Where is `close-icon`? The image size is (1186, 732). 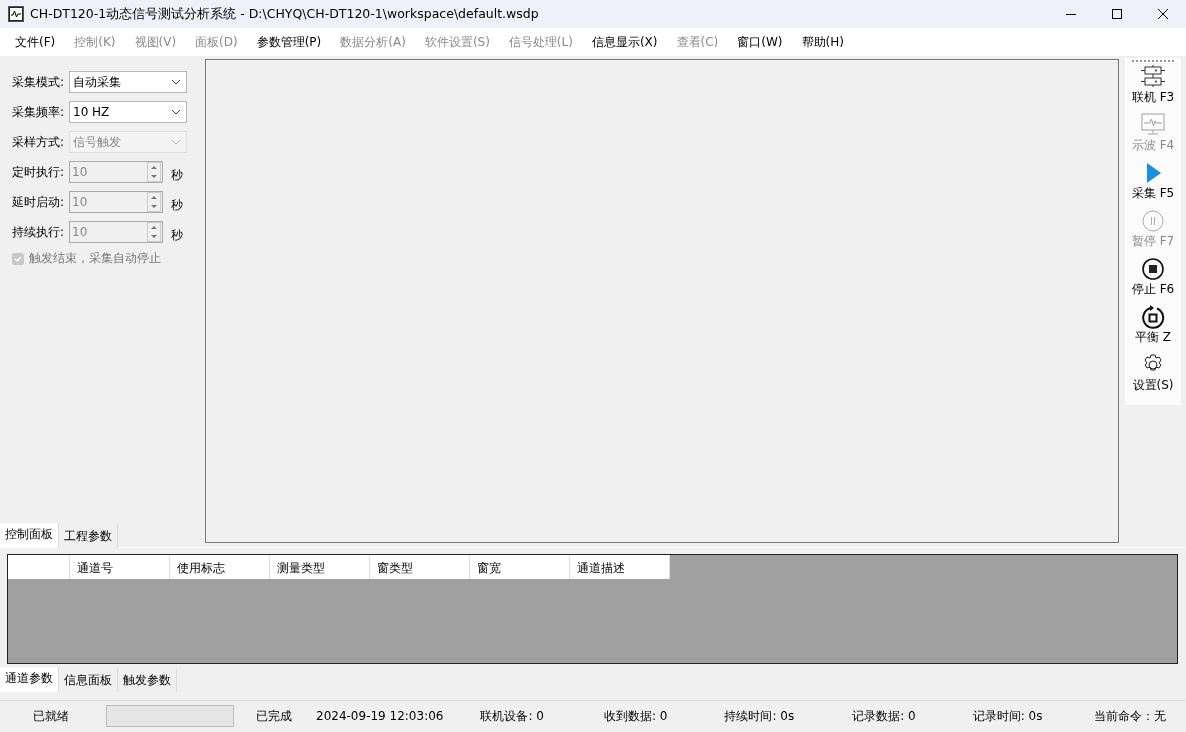 close-icon is located at coordinates (1163, 14).